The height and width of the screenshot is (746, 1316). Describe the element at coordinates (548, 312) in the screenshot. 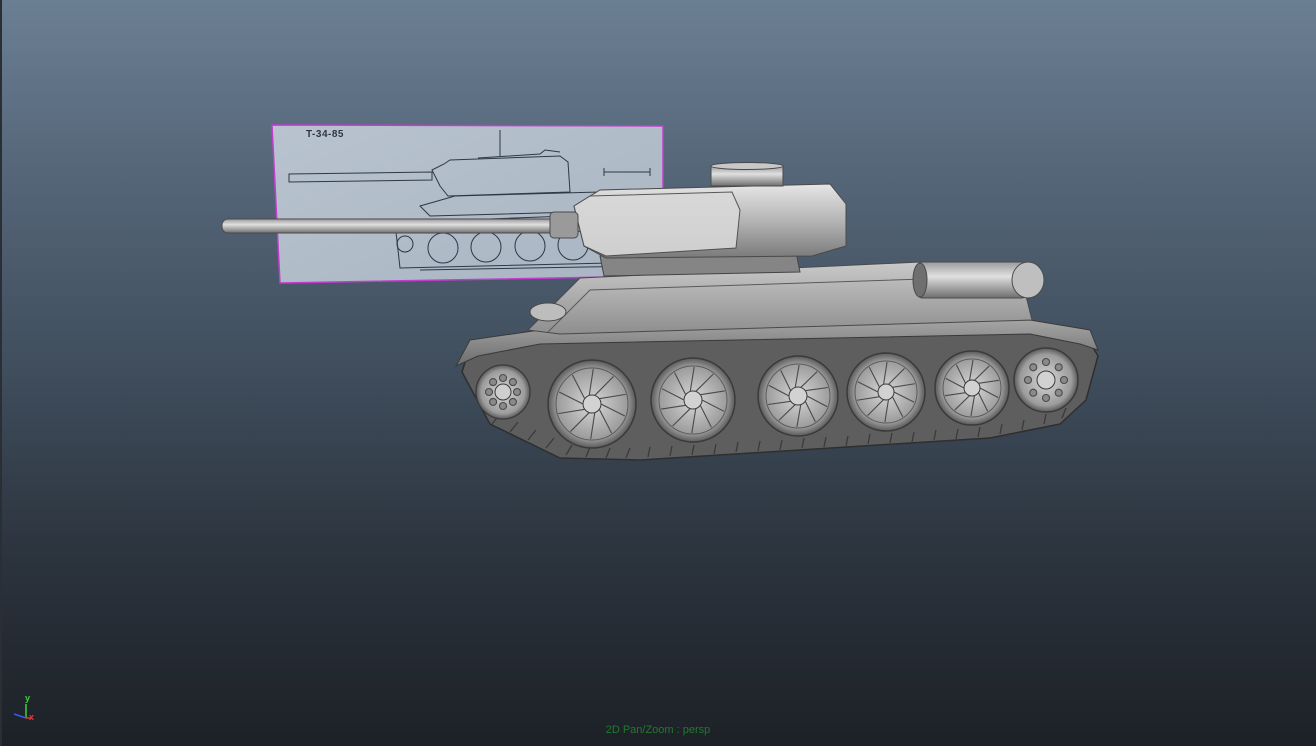

I see `driver-hatch` at that location.